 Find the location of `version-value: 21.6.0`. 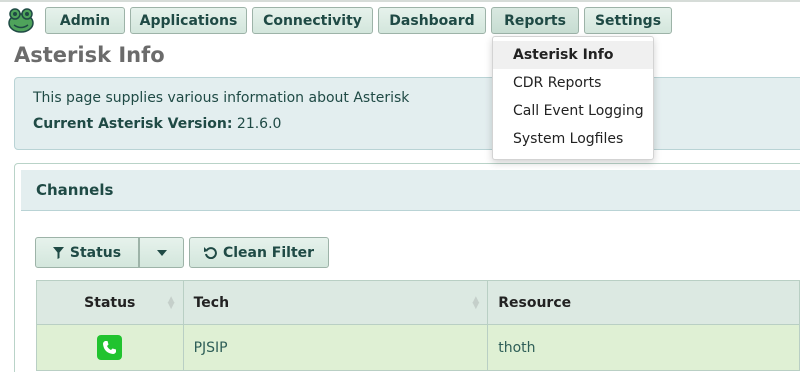

version-value: 21.6.0 is located at coordinates (259, 124).